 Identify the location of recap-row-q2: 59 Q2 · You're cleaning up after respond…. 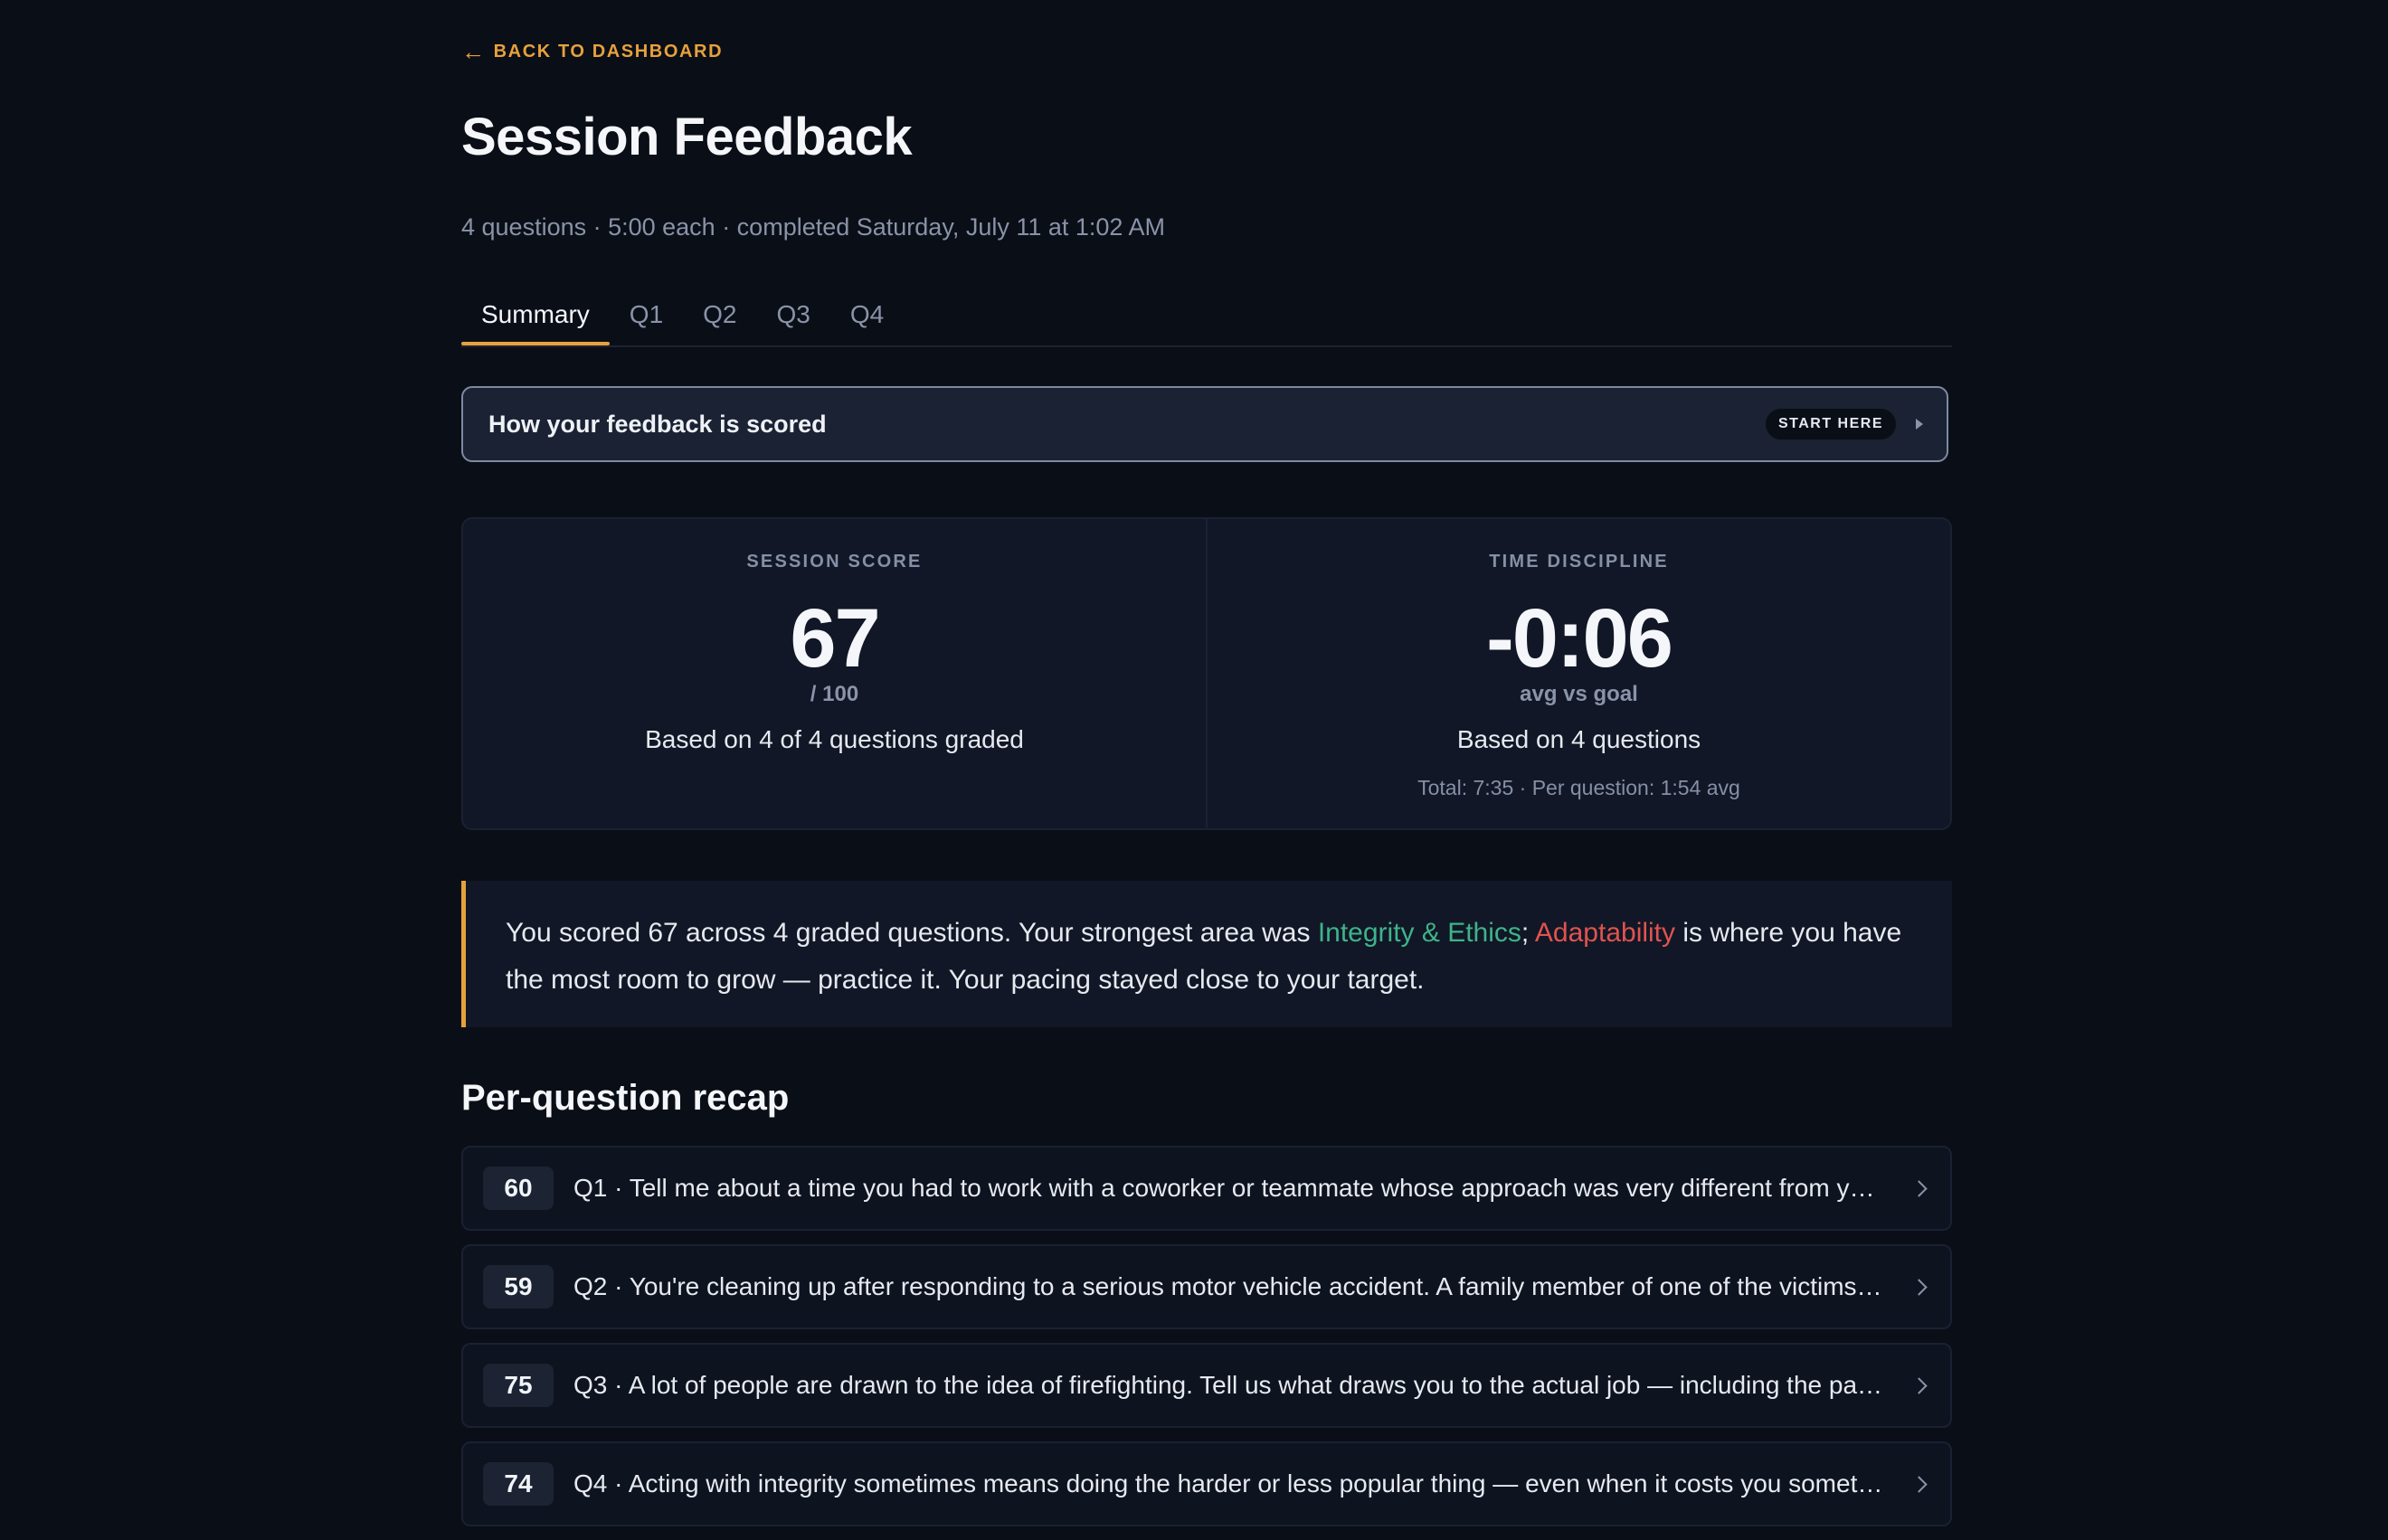
(1206, 1286).